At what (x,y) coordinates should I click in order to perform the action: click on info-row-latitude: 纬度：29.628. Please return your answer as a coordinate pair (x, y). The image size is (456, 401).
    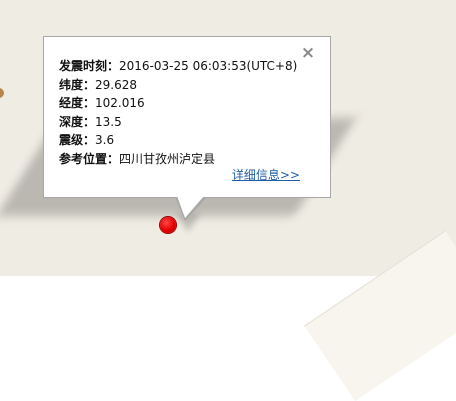
    Looking at the image, I should click on (178, 85).